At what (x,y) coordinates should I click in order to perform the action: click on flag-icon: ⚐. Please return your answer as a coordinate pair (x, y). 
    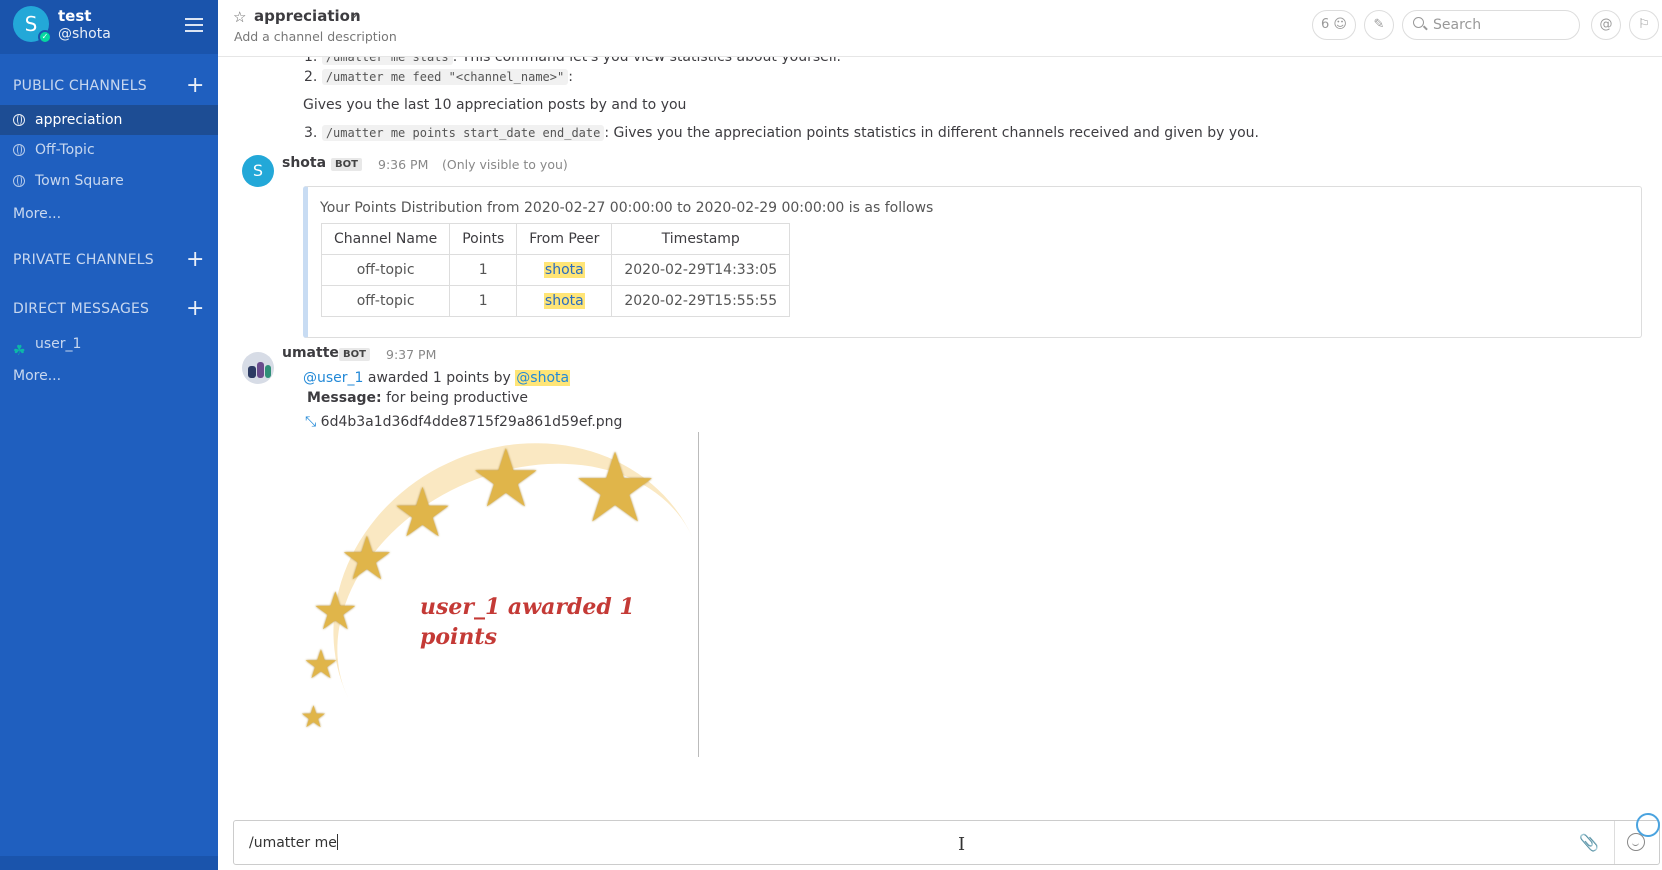
    Looking at the image, I should click on (1644, 24).